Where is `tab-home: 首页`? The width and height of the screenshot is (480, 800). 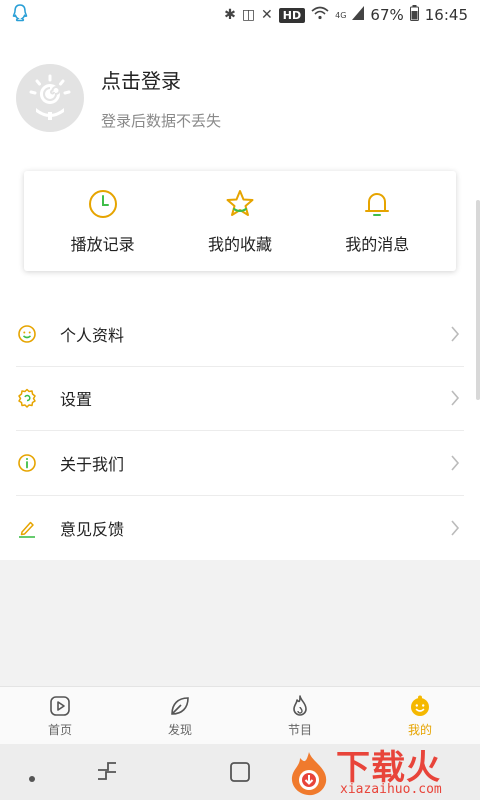
tab-home: 首页 is located at coordinates (60, 715).